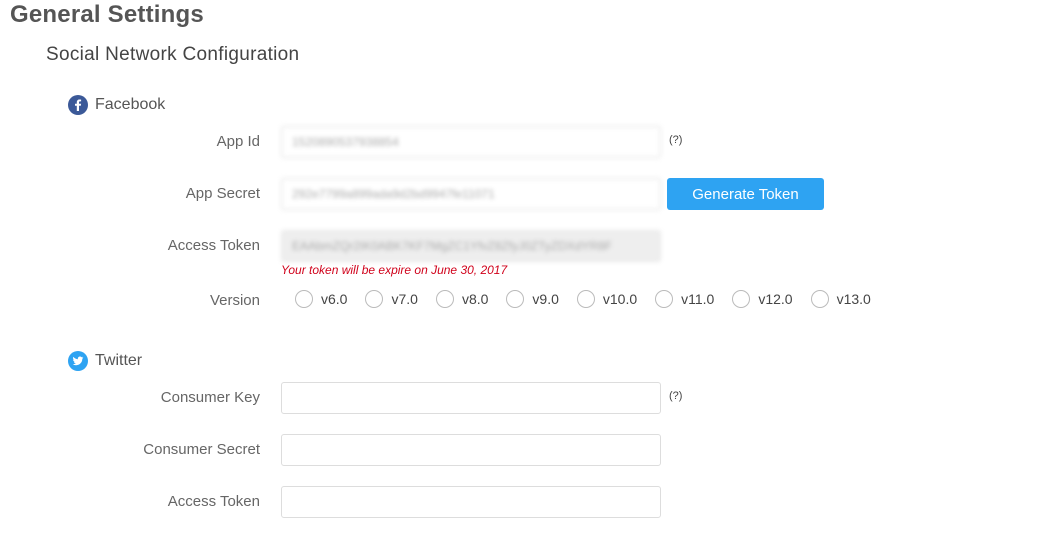 Image resolution: width=1056 pixels, height=533 pixels. I want to click on version-option-label: v13.0, so click(853, 299).